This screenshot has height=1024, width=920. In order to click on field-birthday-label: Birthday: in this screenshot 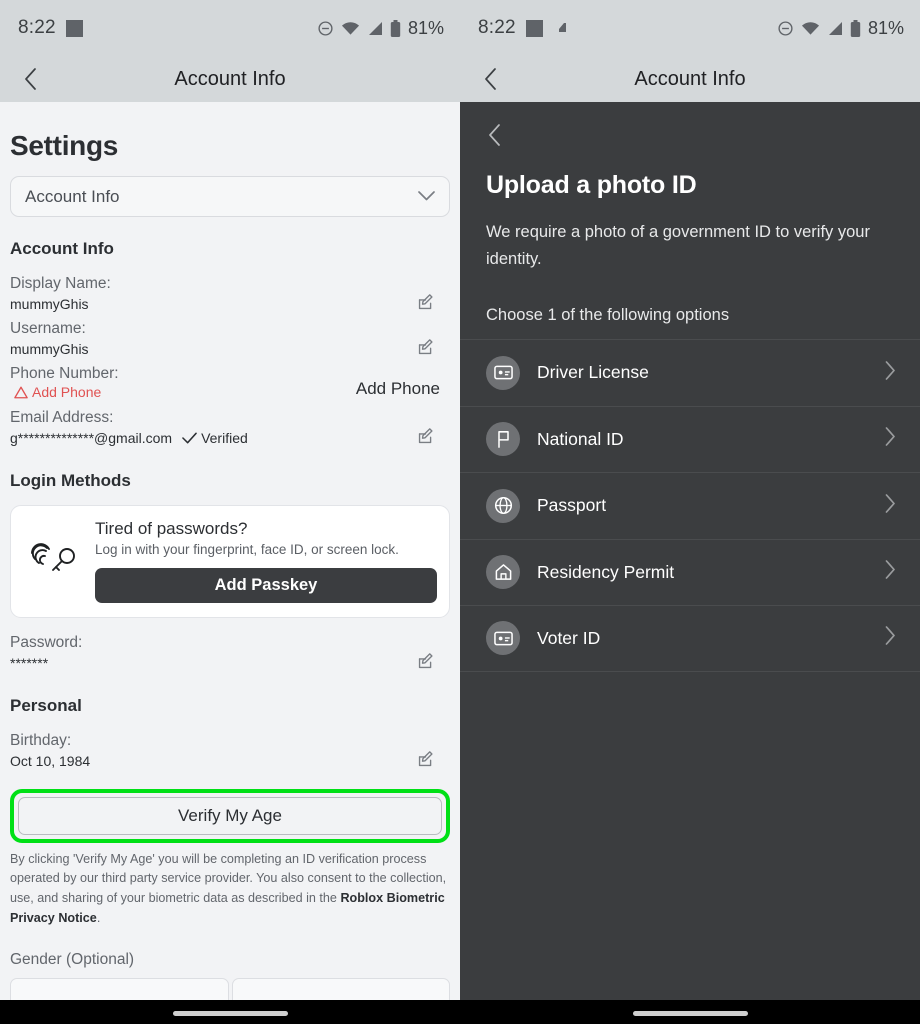, I will do `click(41, 740)`.